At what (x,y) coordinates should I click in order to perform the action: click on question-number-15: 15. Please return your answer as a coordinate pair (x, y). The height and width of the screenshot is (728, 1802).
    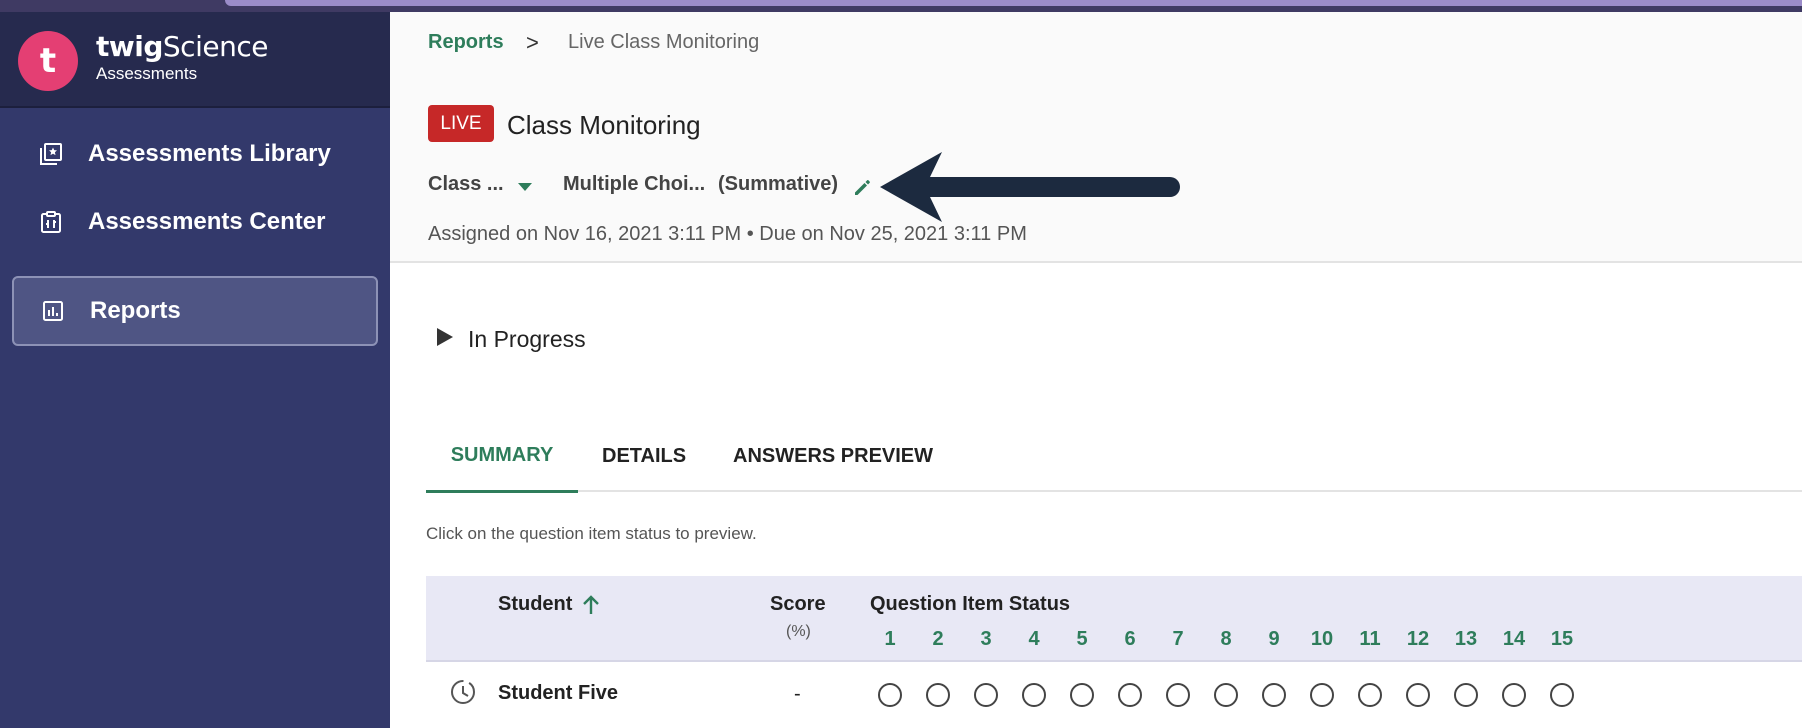
    Looking at the image, I should click on (1562, 639).